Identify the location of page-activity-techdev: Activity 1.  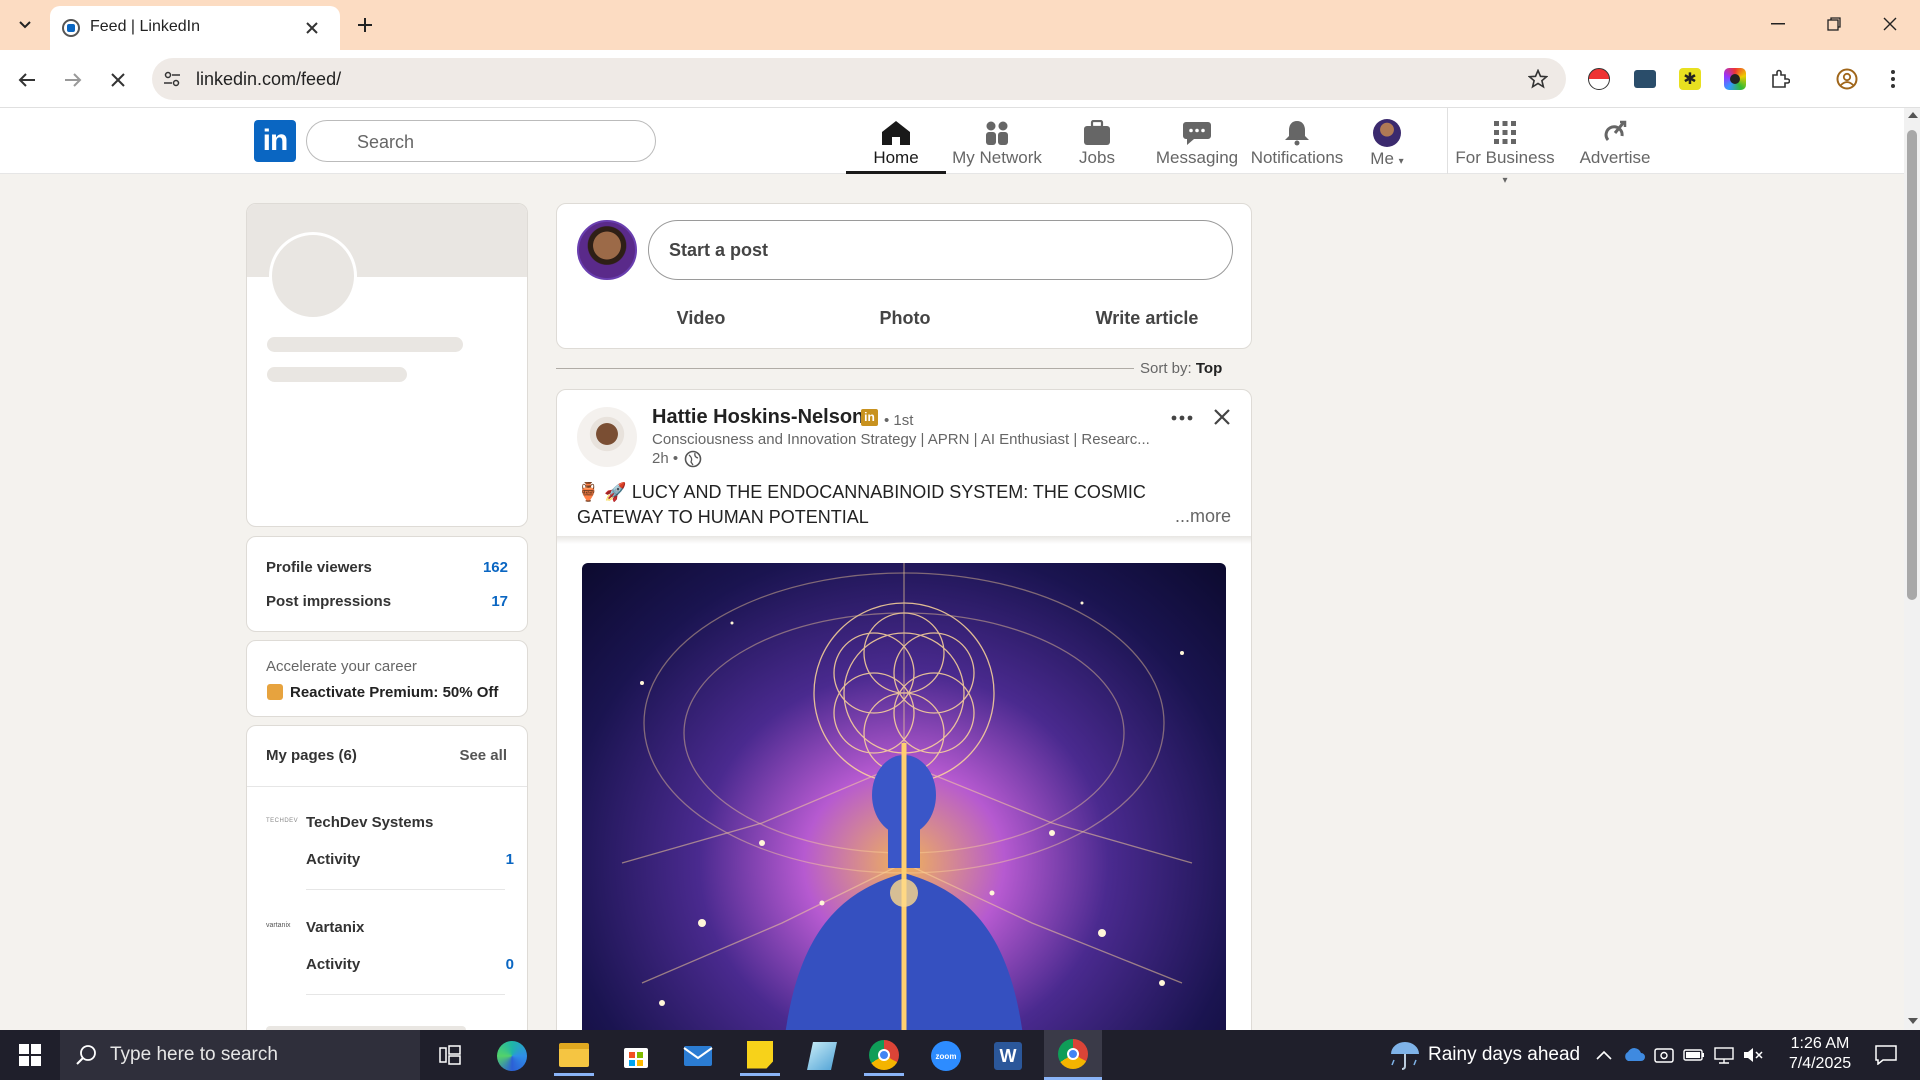
(410, 860).